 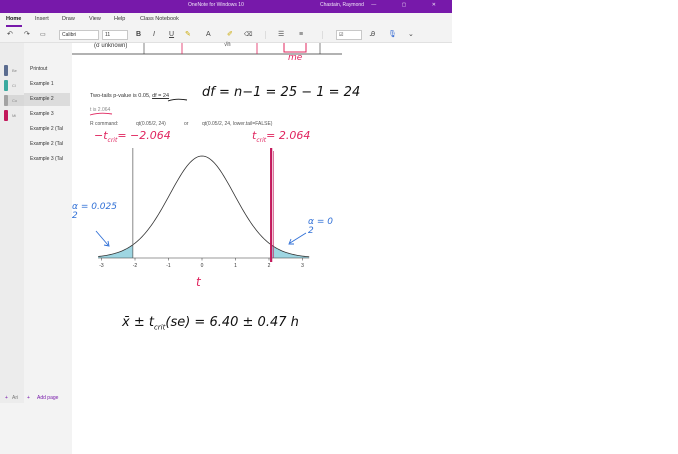 What do you see at coordinates (47, 99) in the screenshot?
I see `page-item-example-2: Example 2` at bounding box center [47, 99].